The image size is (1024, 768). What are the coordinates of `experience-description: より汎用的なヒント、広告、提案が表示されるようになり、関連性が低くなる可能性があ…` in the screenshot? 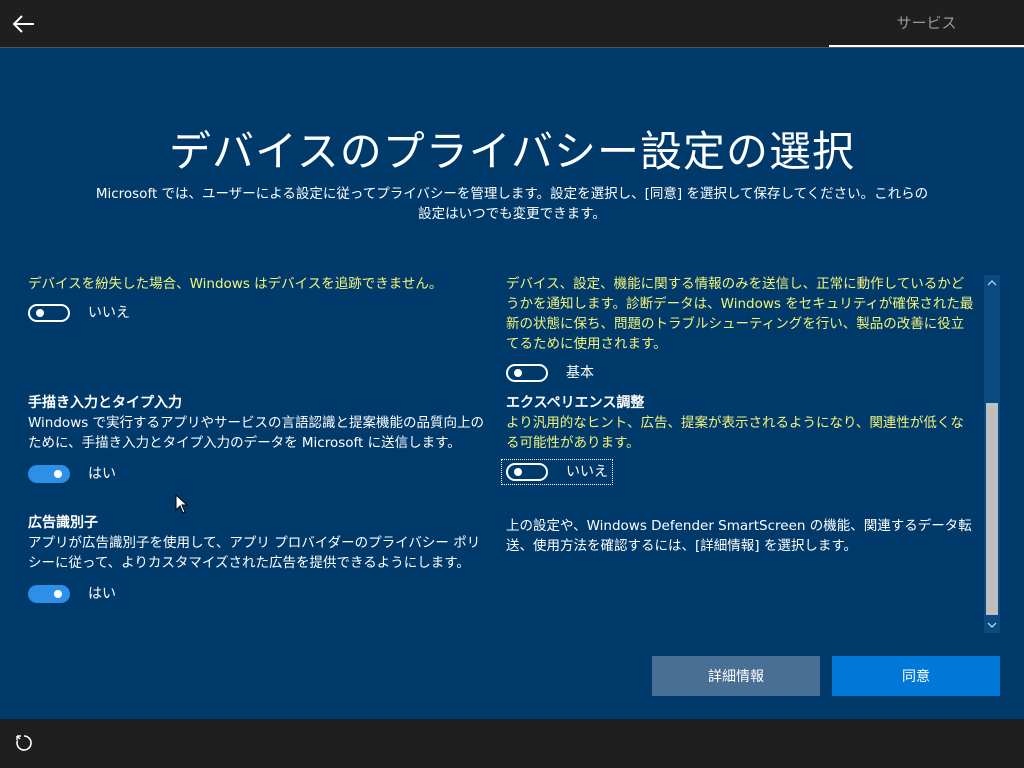 It's located at (735, 433).